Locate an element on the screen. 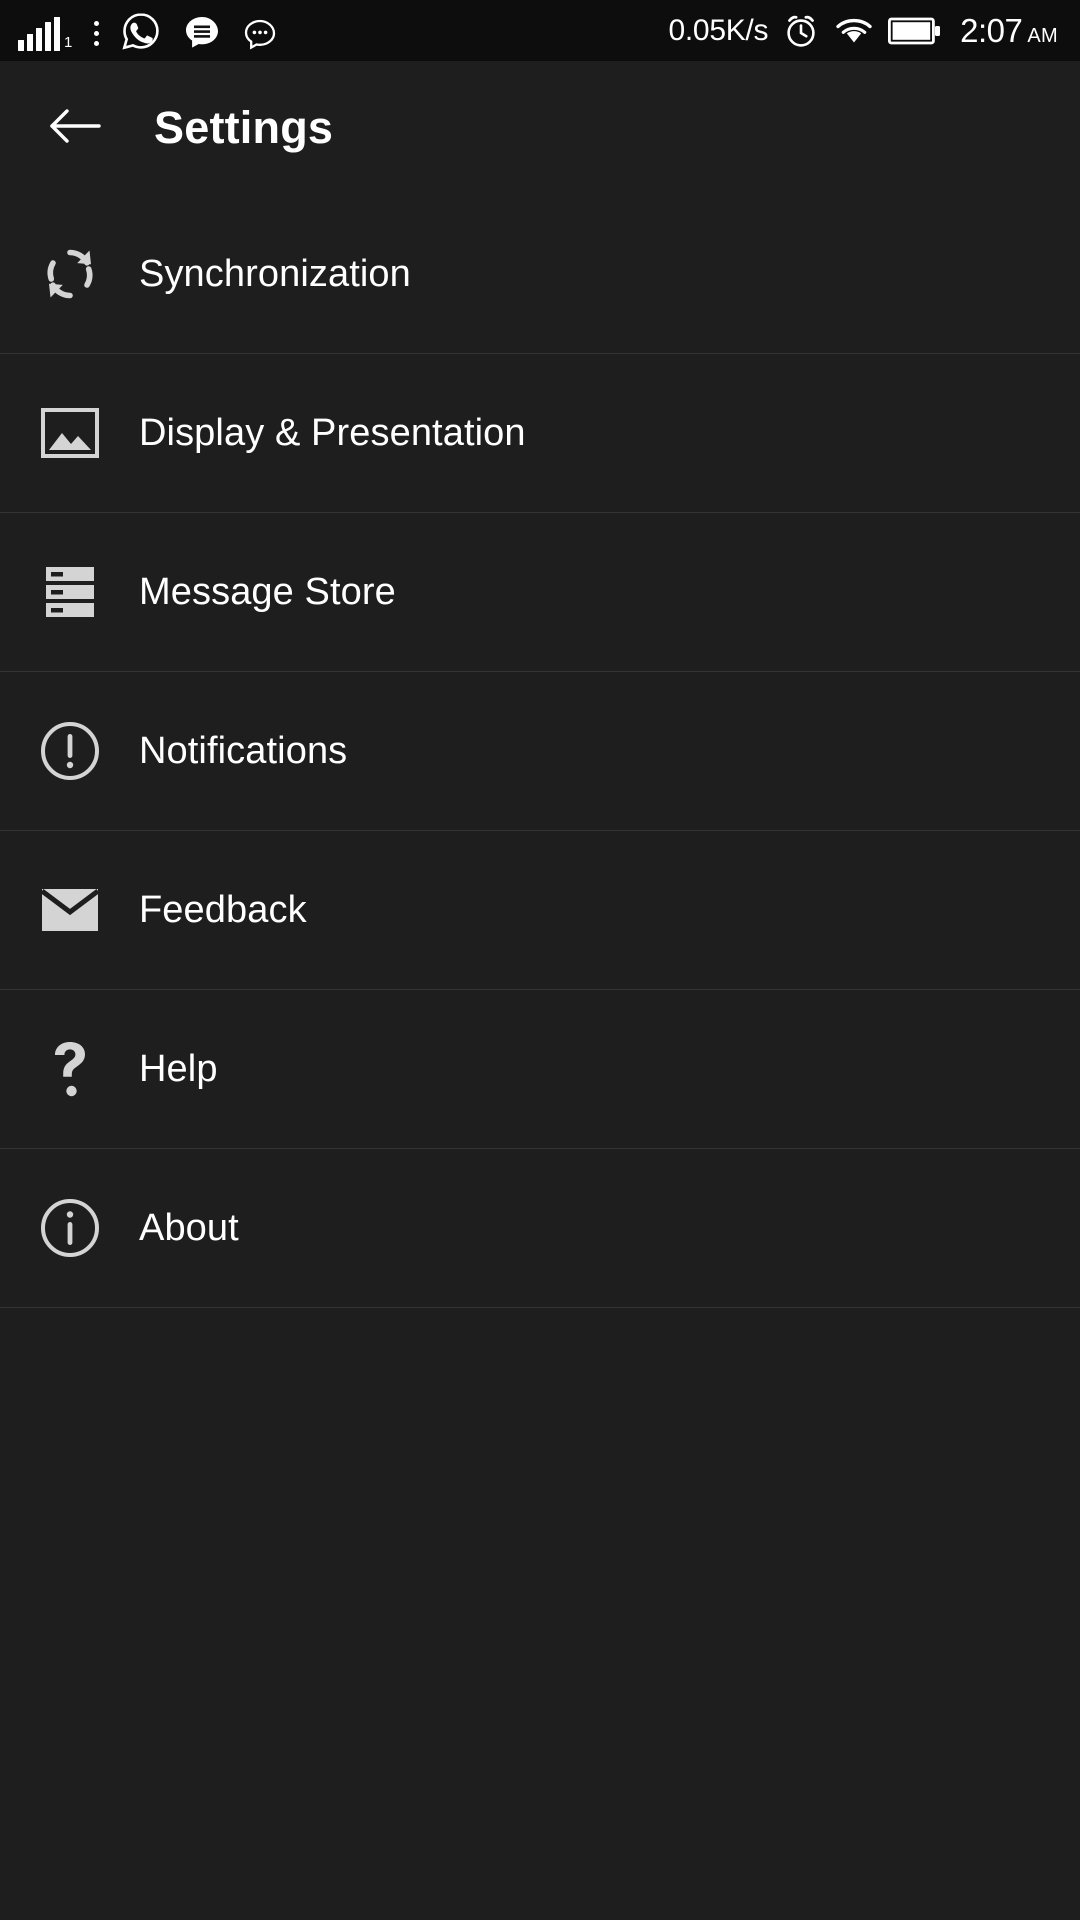 Image resolution: width=1080 pixels, height=1920 pixels. settings-item-help: Help is located at coordinates (540, 1069).